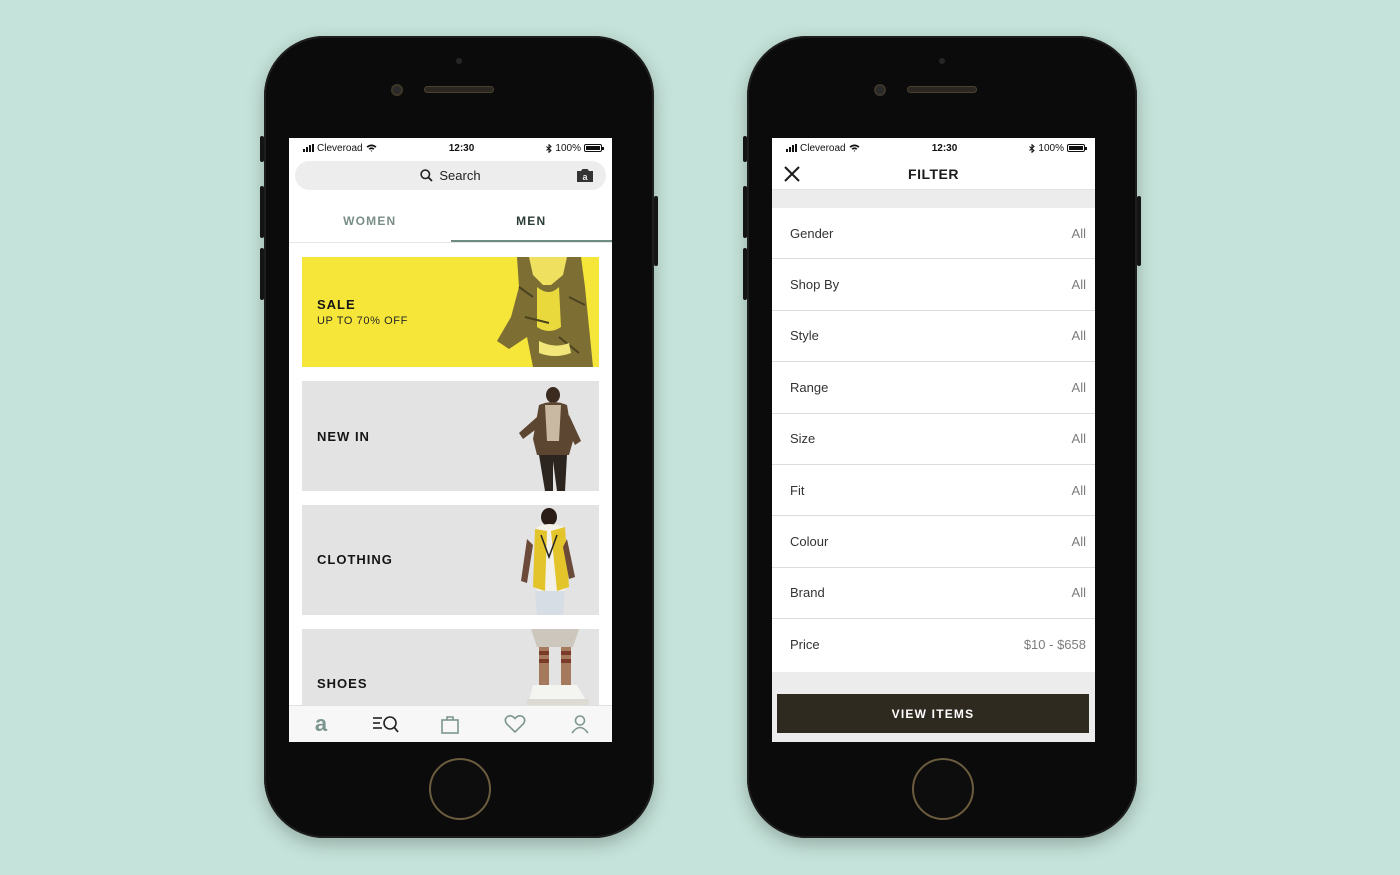 The height and width of the screenshot is (875, 1400). I want to click on section-divider, so click(933, 199).